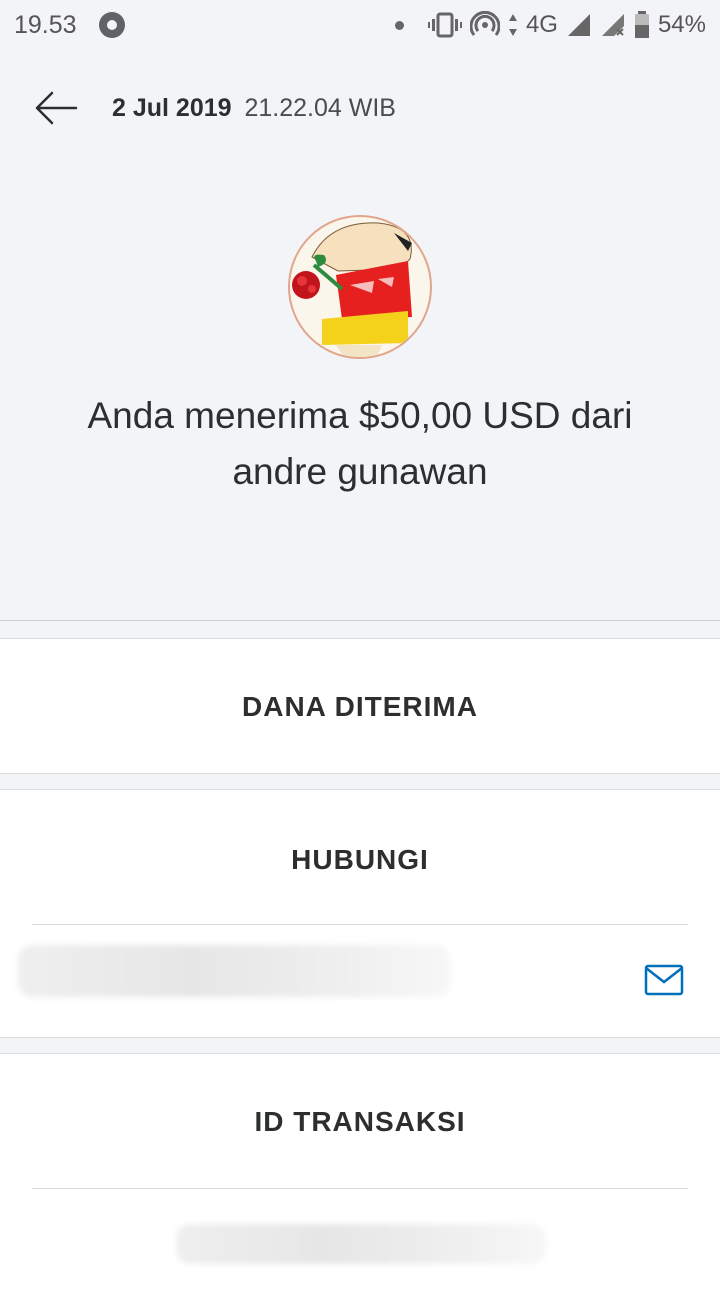 This screenshot has height=1293, width=720. Describe the element at coordinates (484, 25) in the screenshot. I see `hotspot-icon` at that location.